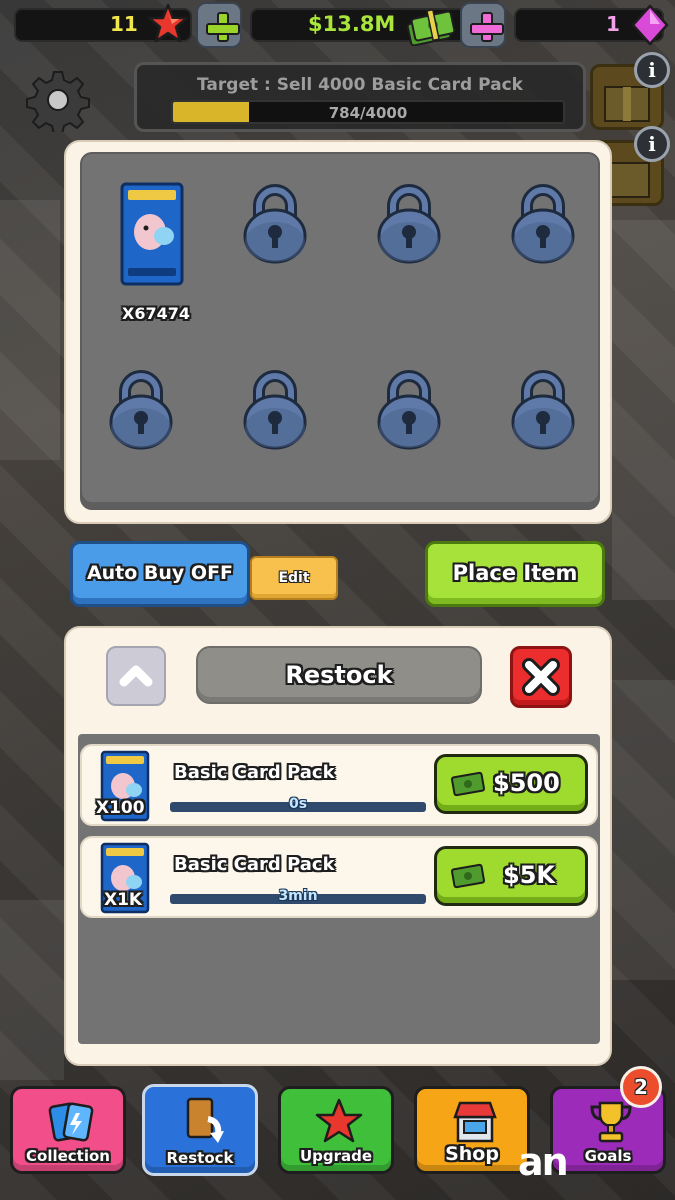  What do you see at coordinates (352, 24) in the screenshot?
I see `cash-amount: $13.8M` at bounding box center [352, 24].